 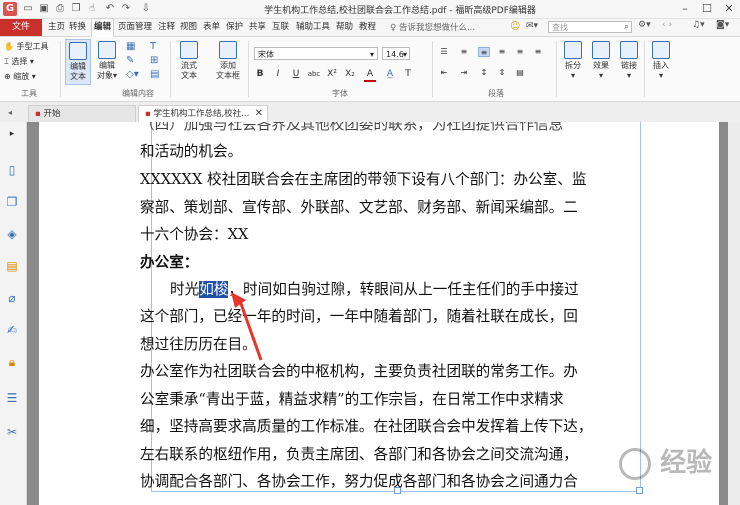 What do you see at coordinates (214, 289) in the screenshot?
I see `selected-text: 如梭` at bounding box center [214, 289].